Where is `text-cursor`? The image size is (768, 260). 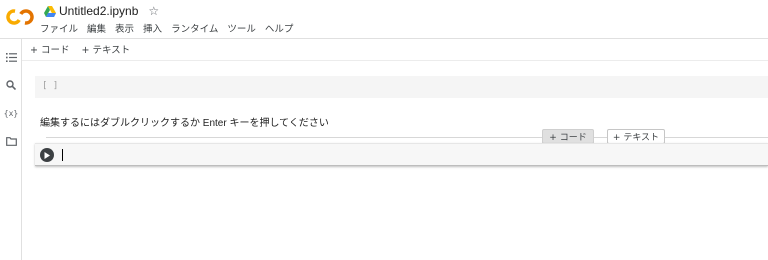 text-cursor is located at coordinates (62, 155).